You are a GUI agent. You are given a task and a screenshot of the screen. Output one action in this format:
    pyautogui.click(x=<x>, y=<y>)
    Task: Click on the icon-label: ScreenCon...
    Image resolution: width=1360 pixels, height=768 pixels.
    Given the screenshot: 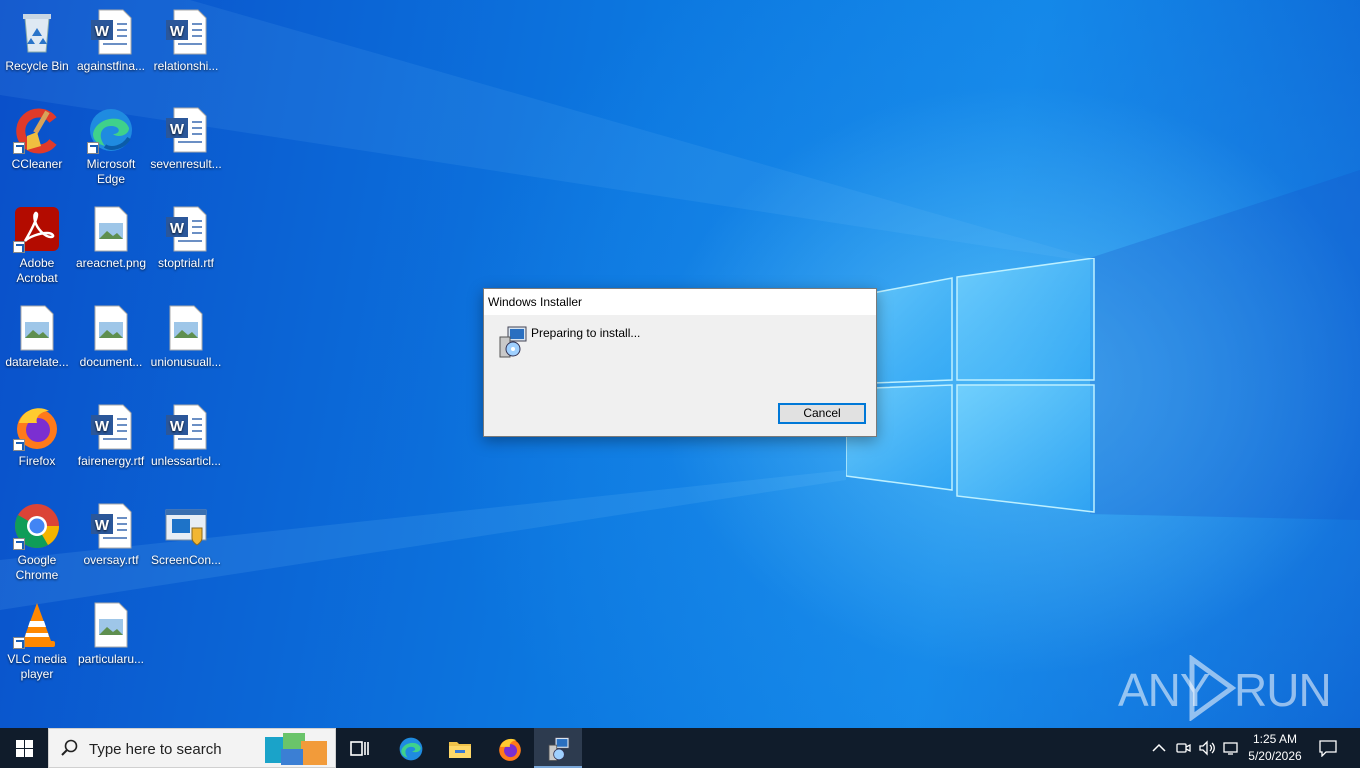 What is the action you would take?
    pyautogui.click(x=186, y=560)
    